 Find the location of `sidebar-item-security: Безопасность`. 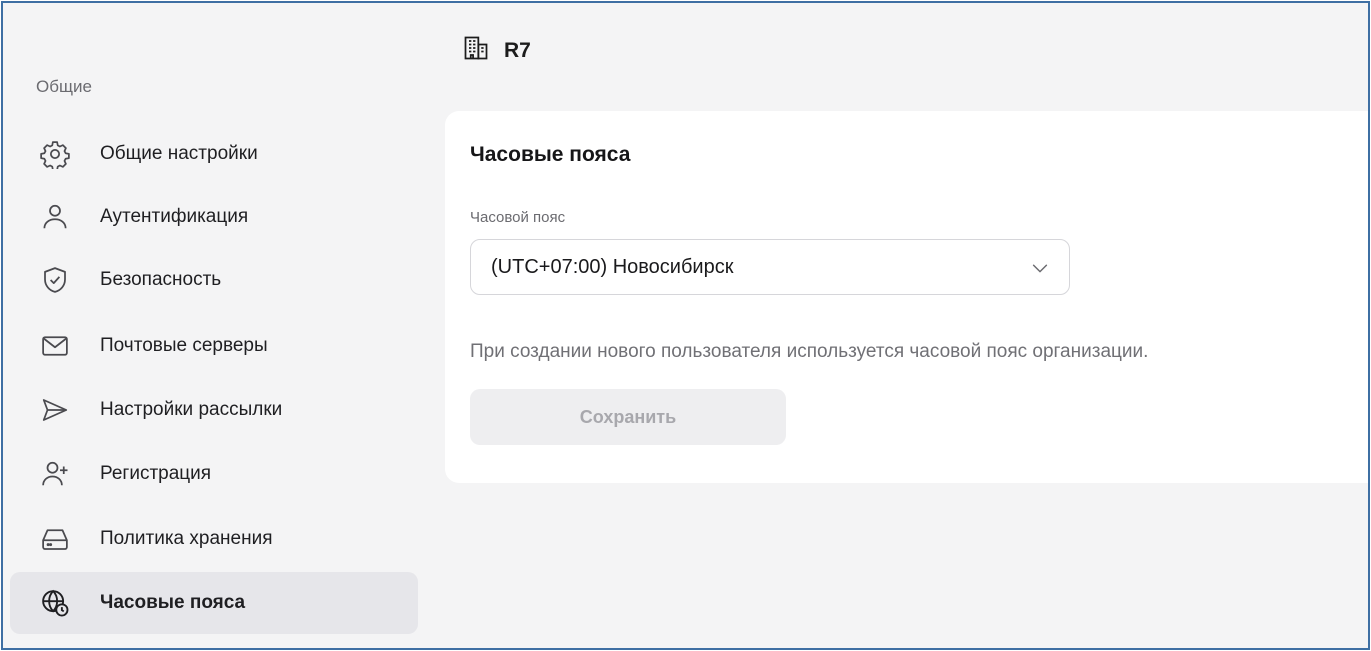

sidebar-item-security: Безопасность is located at coordinates (214, 280).